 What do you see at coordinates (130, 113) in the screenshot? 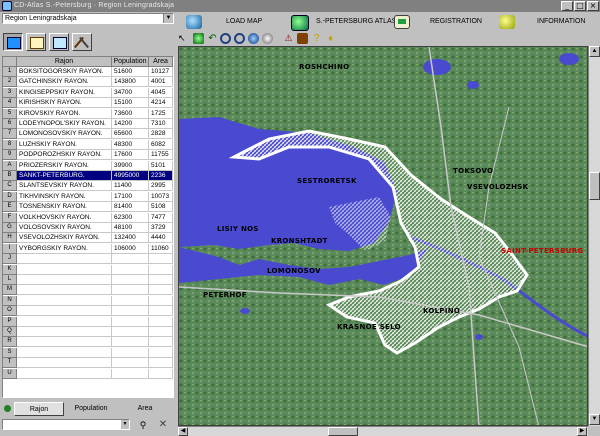
I see `table-cell-population: 73600` at bounding box center [130, 113].